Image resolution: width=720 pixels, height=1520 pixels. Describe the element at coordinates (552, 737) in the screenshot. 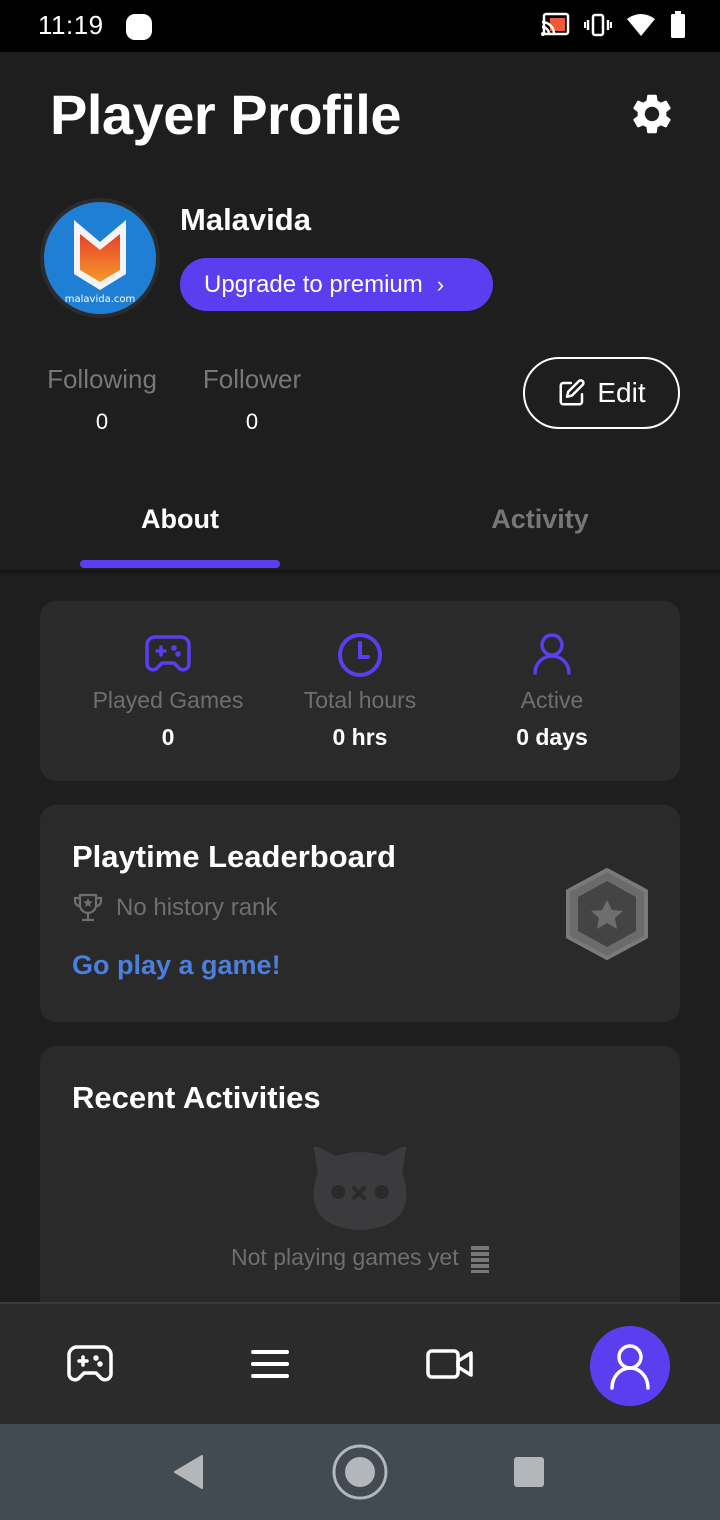

I see `active-value: 0 days` at that location.